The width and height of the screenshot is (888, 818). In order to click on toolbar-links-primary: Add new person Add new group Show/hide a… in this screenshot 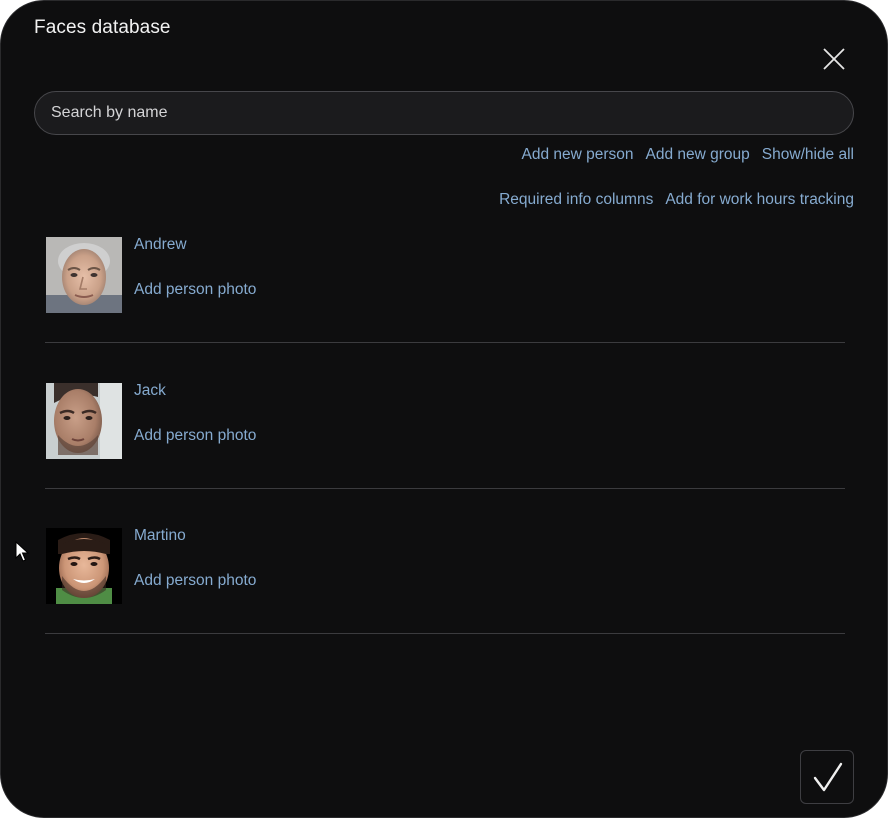, I will do `click(687, 155)`.